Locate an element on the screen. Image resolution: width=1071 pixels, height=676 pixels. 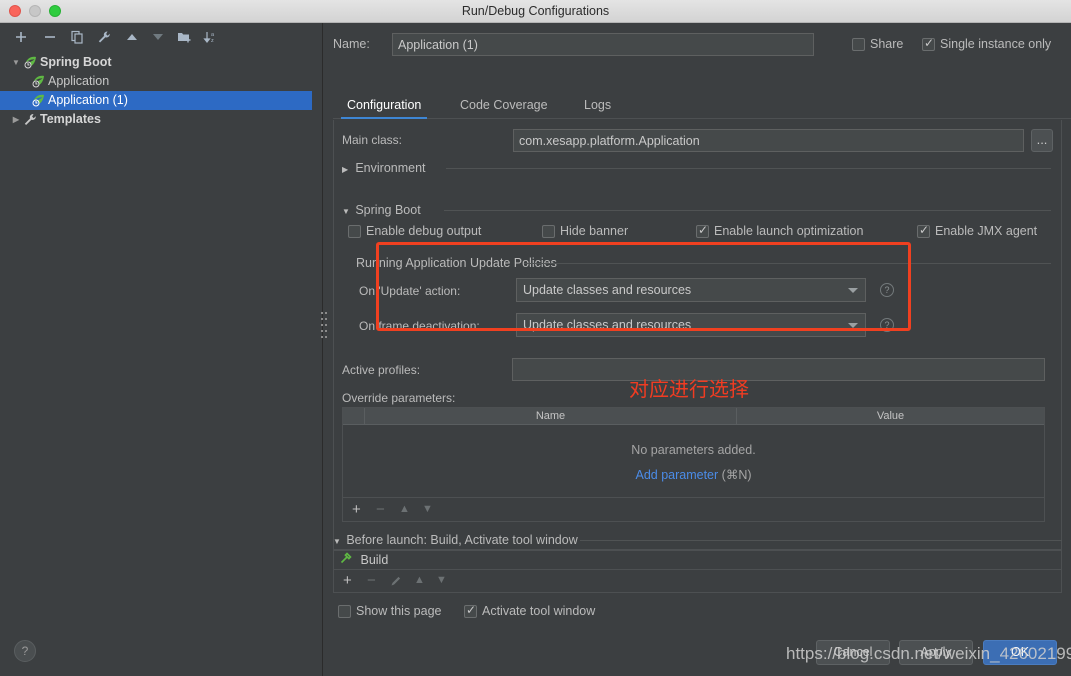
move-parameter-up-button: ▲ is located at coordinates (404, 509).